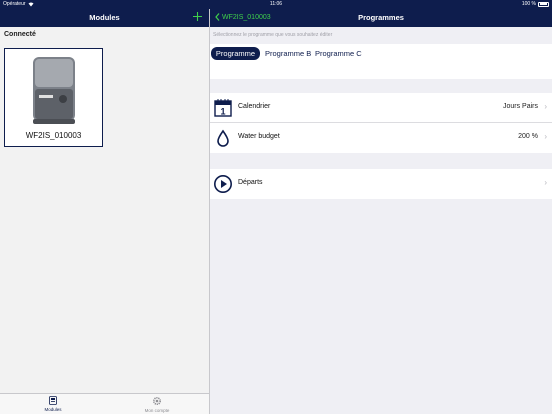  I want to click on battery-info: 100 %, so click(535, 4).